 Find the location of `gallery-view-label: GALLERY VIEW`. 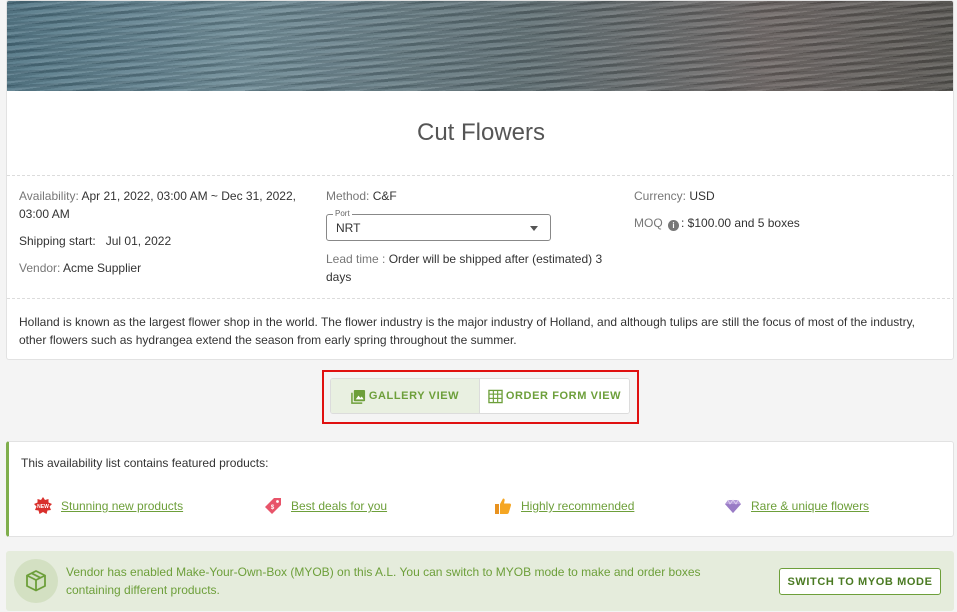

gallery-view-label: GALLERY VIEW is located at coordinates (414, 396).